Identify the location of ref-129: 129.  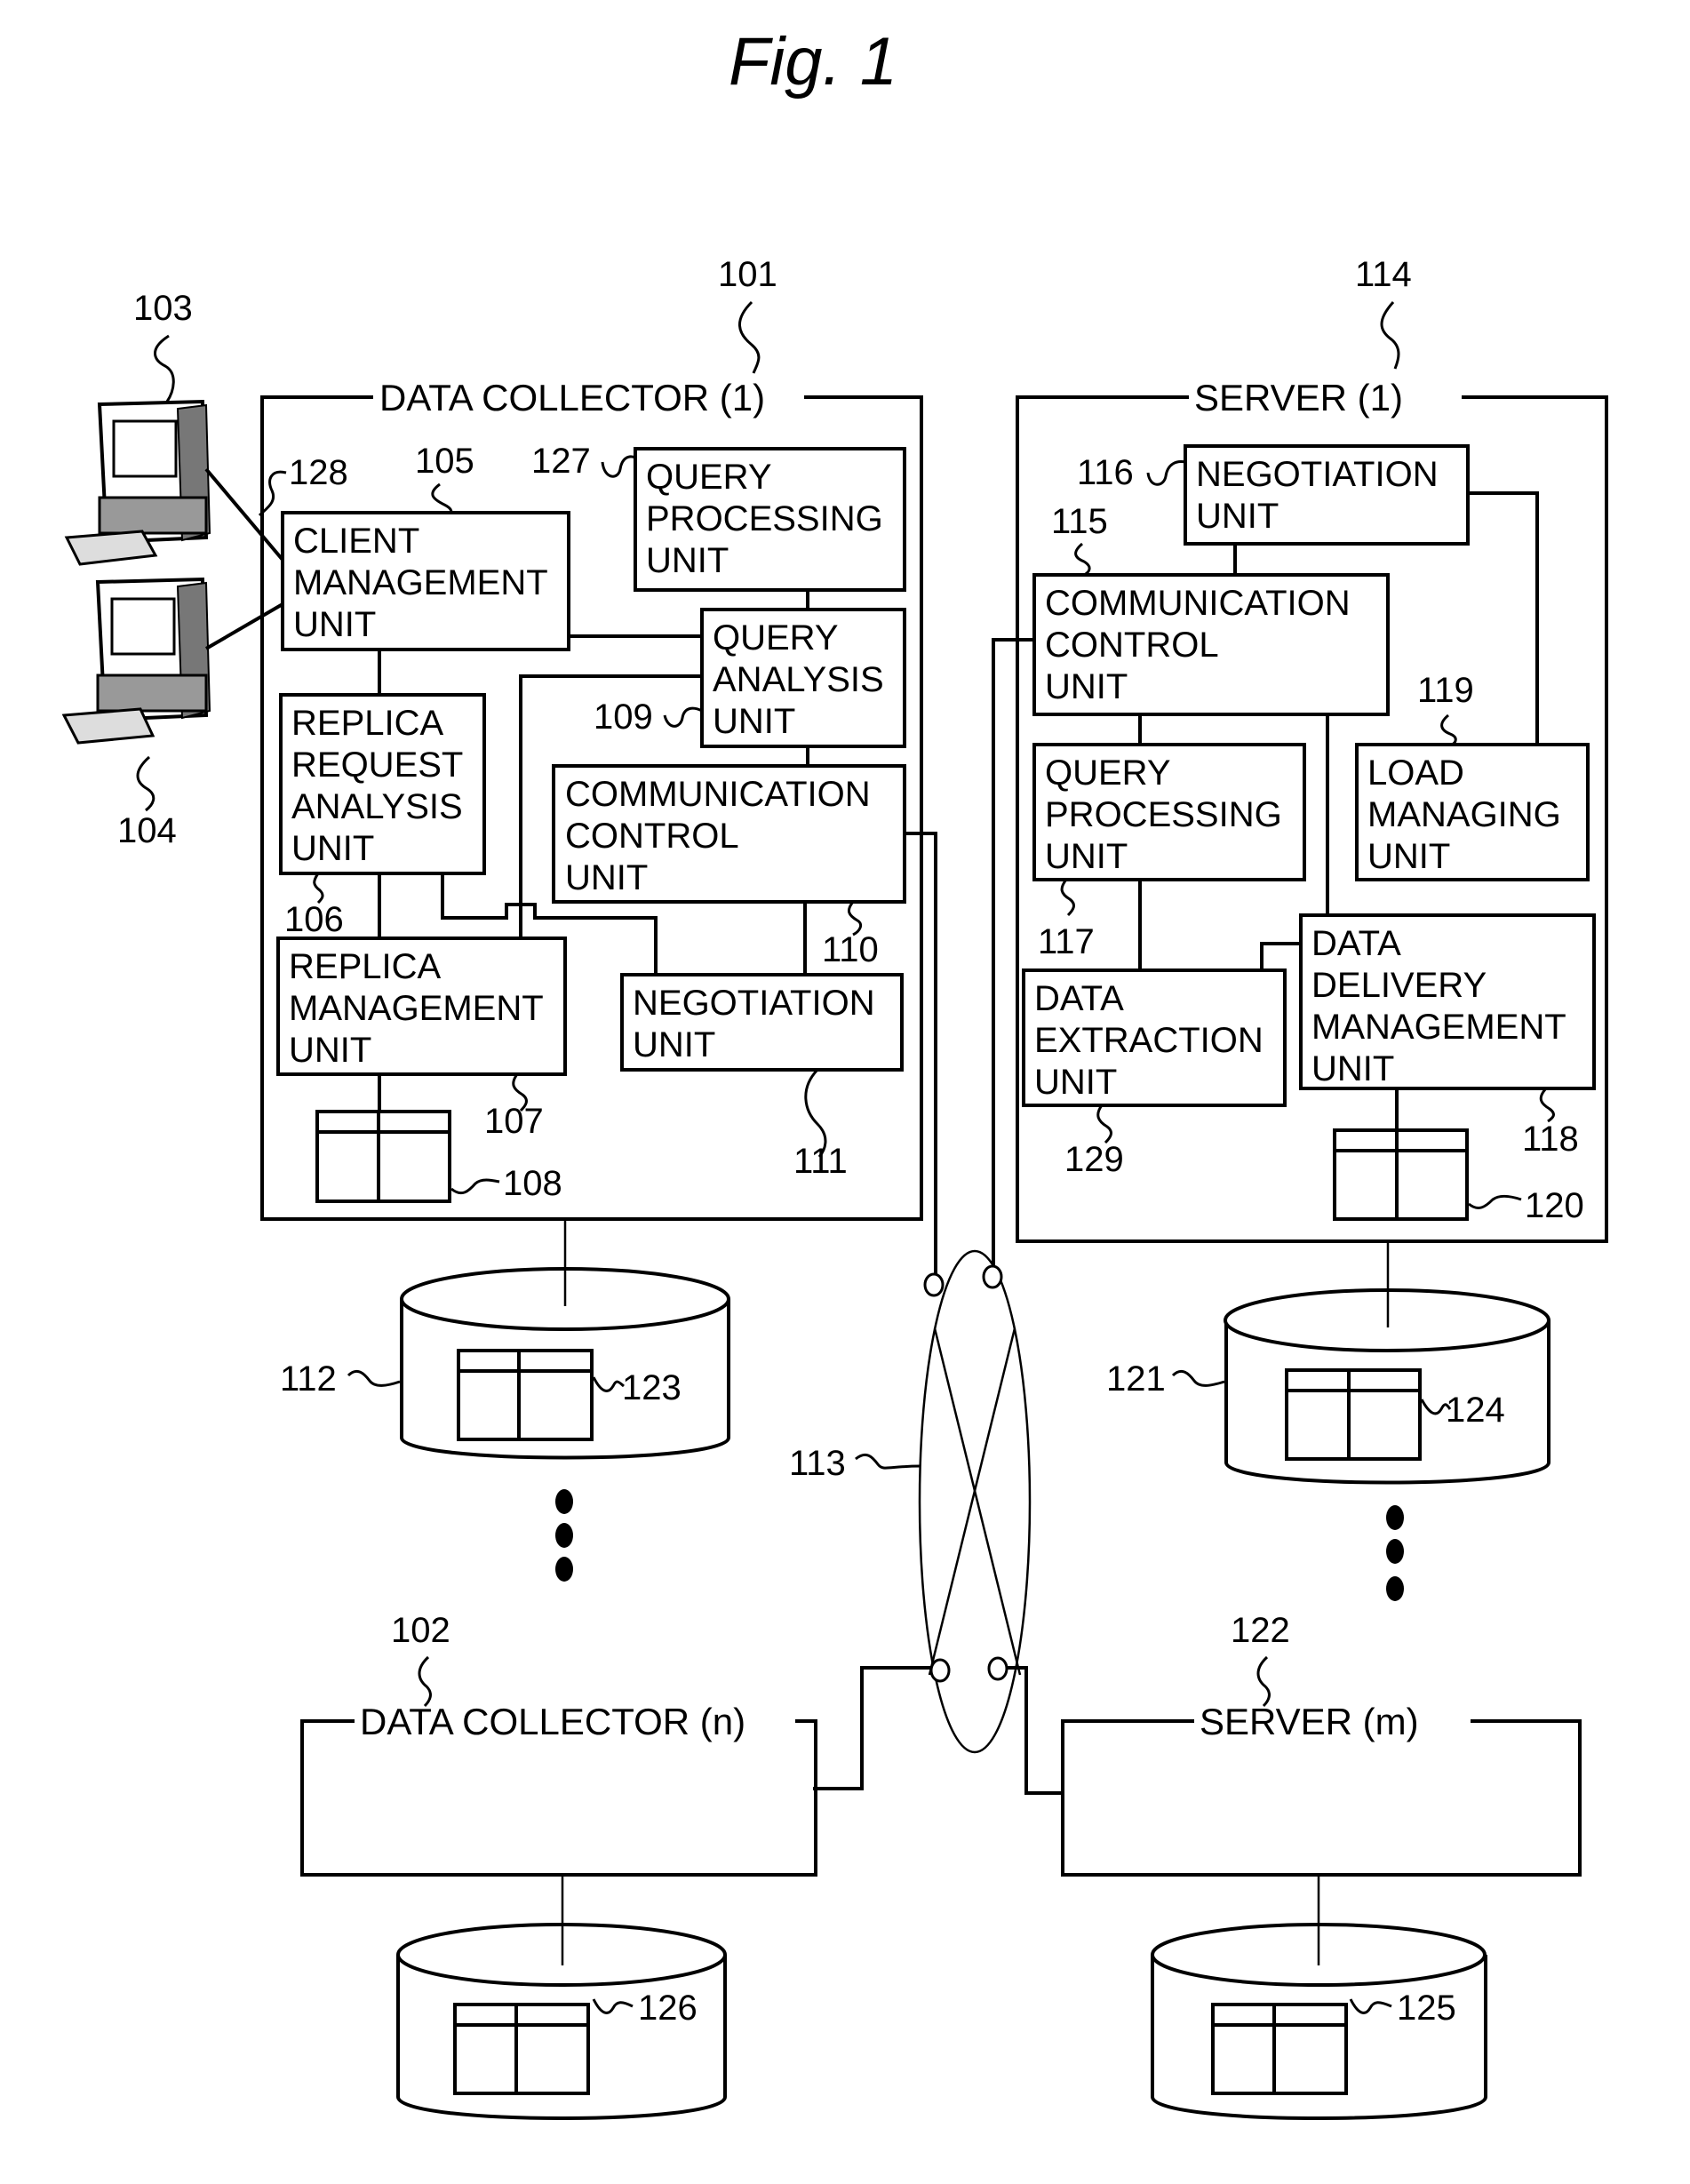
(1094, 1159).